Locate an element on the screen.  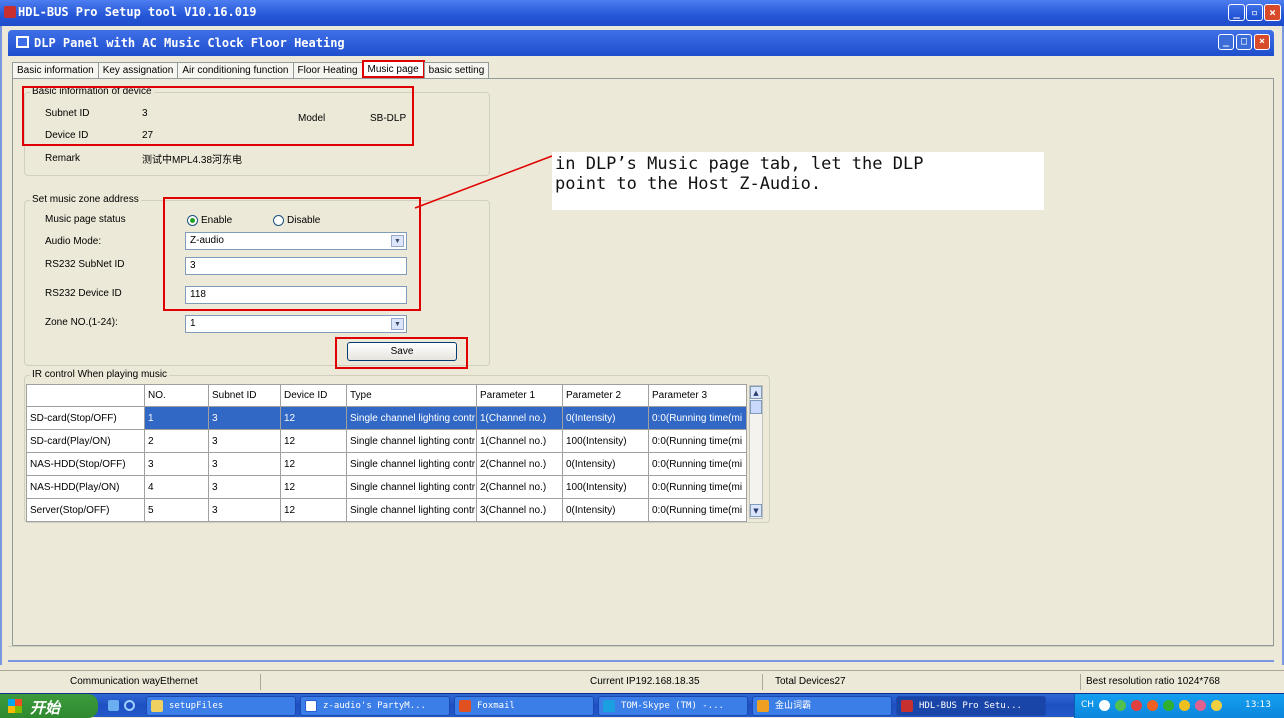
foxmail-icon is located at coordinates (465, 706).